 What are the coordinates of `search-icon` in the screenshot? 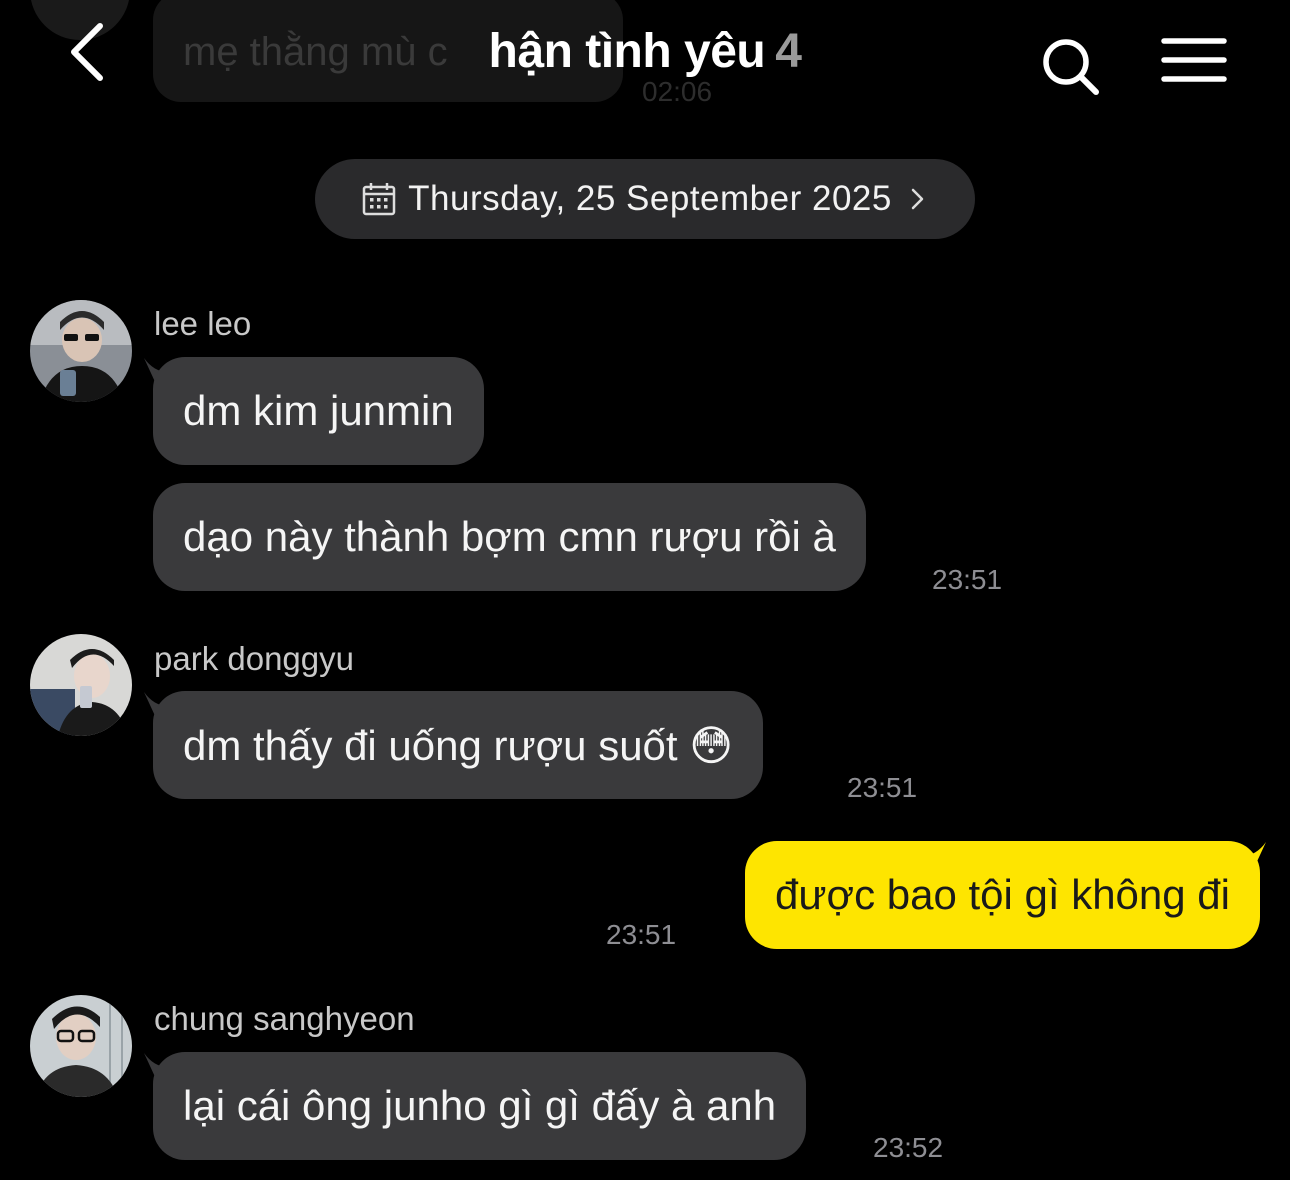 It's located at (1071, 67).